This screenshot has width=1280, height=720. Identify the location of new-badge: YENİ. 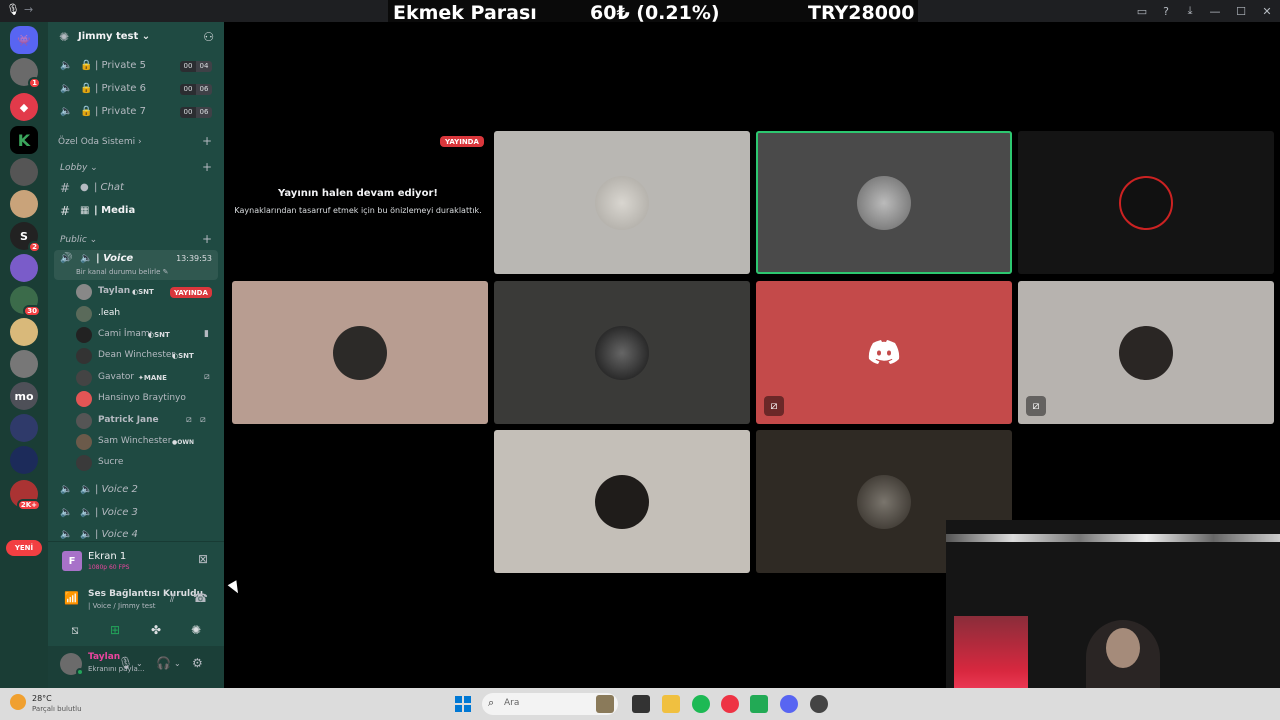
(24, 548).